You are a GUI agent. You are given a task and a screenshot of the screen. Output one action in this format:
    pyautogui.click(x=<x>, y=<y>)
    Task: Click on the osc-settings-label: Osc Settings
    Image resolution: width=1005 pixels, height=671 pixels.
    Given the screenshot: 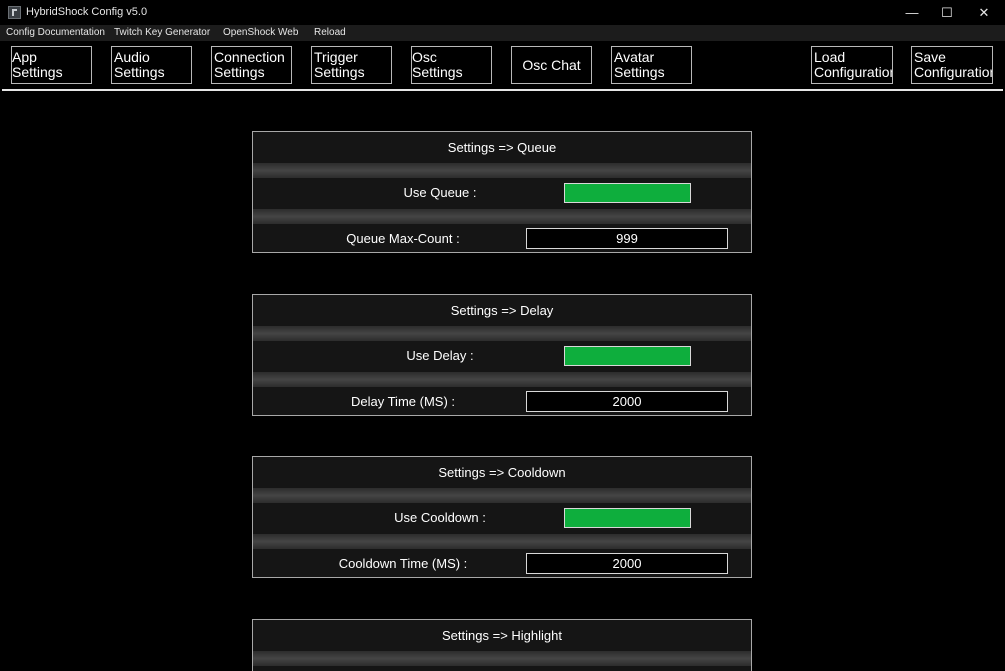 What is the action you would take?
    pyautogui.click(x=437, y=64)
    